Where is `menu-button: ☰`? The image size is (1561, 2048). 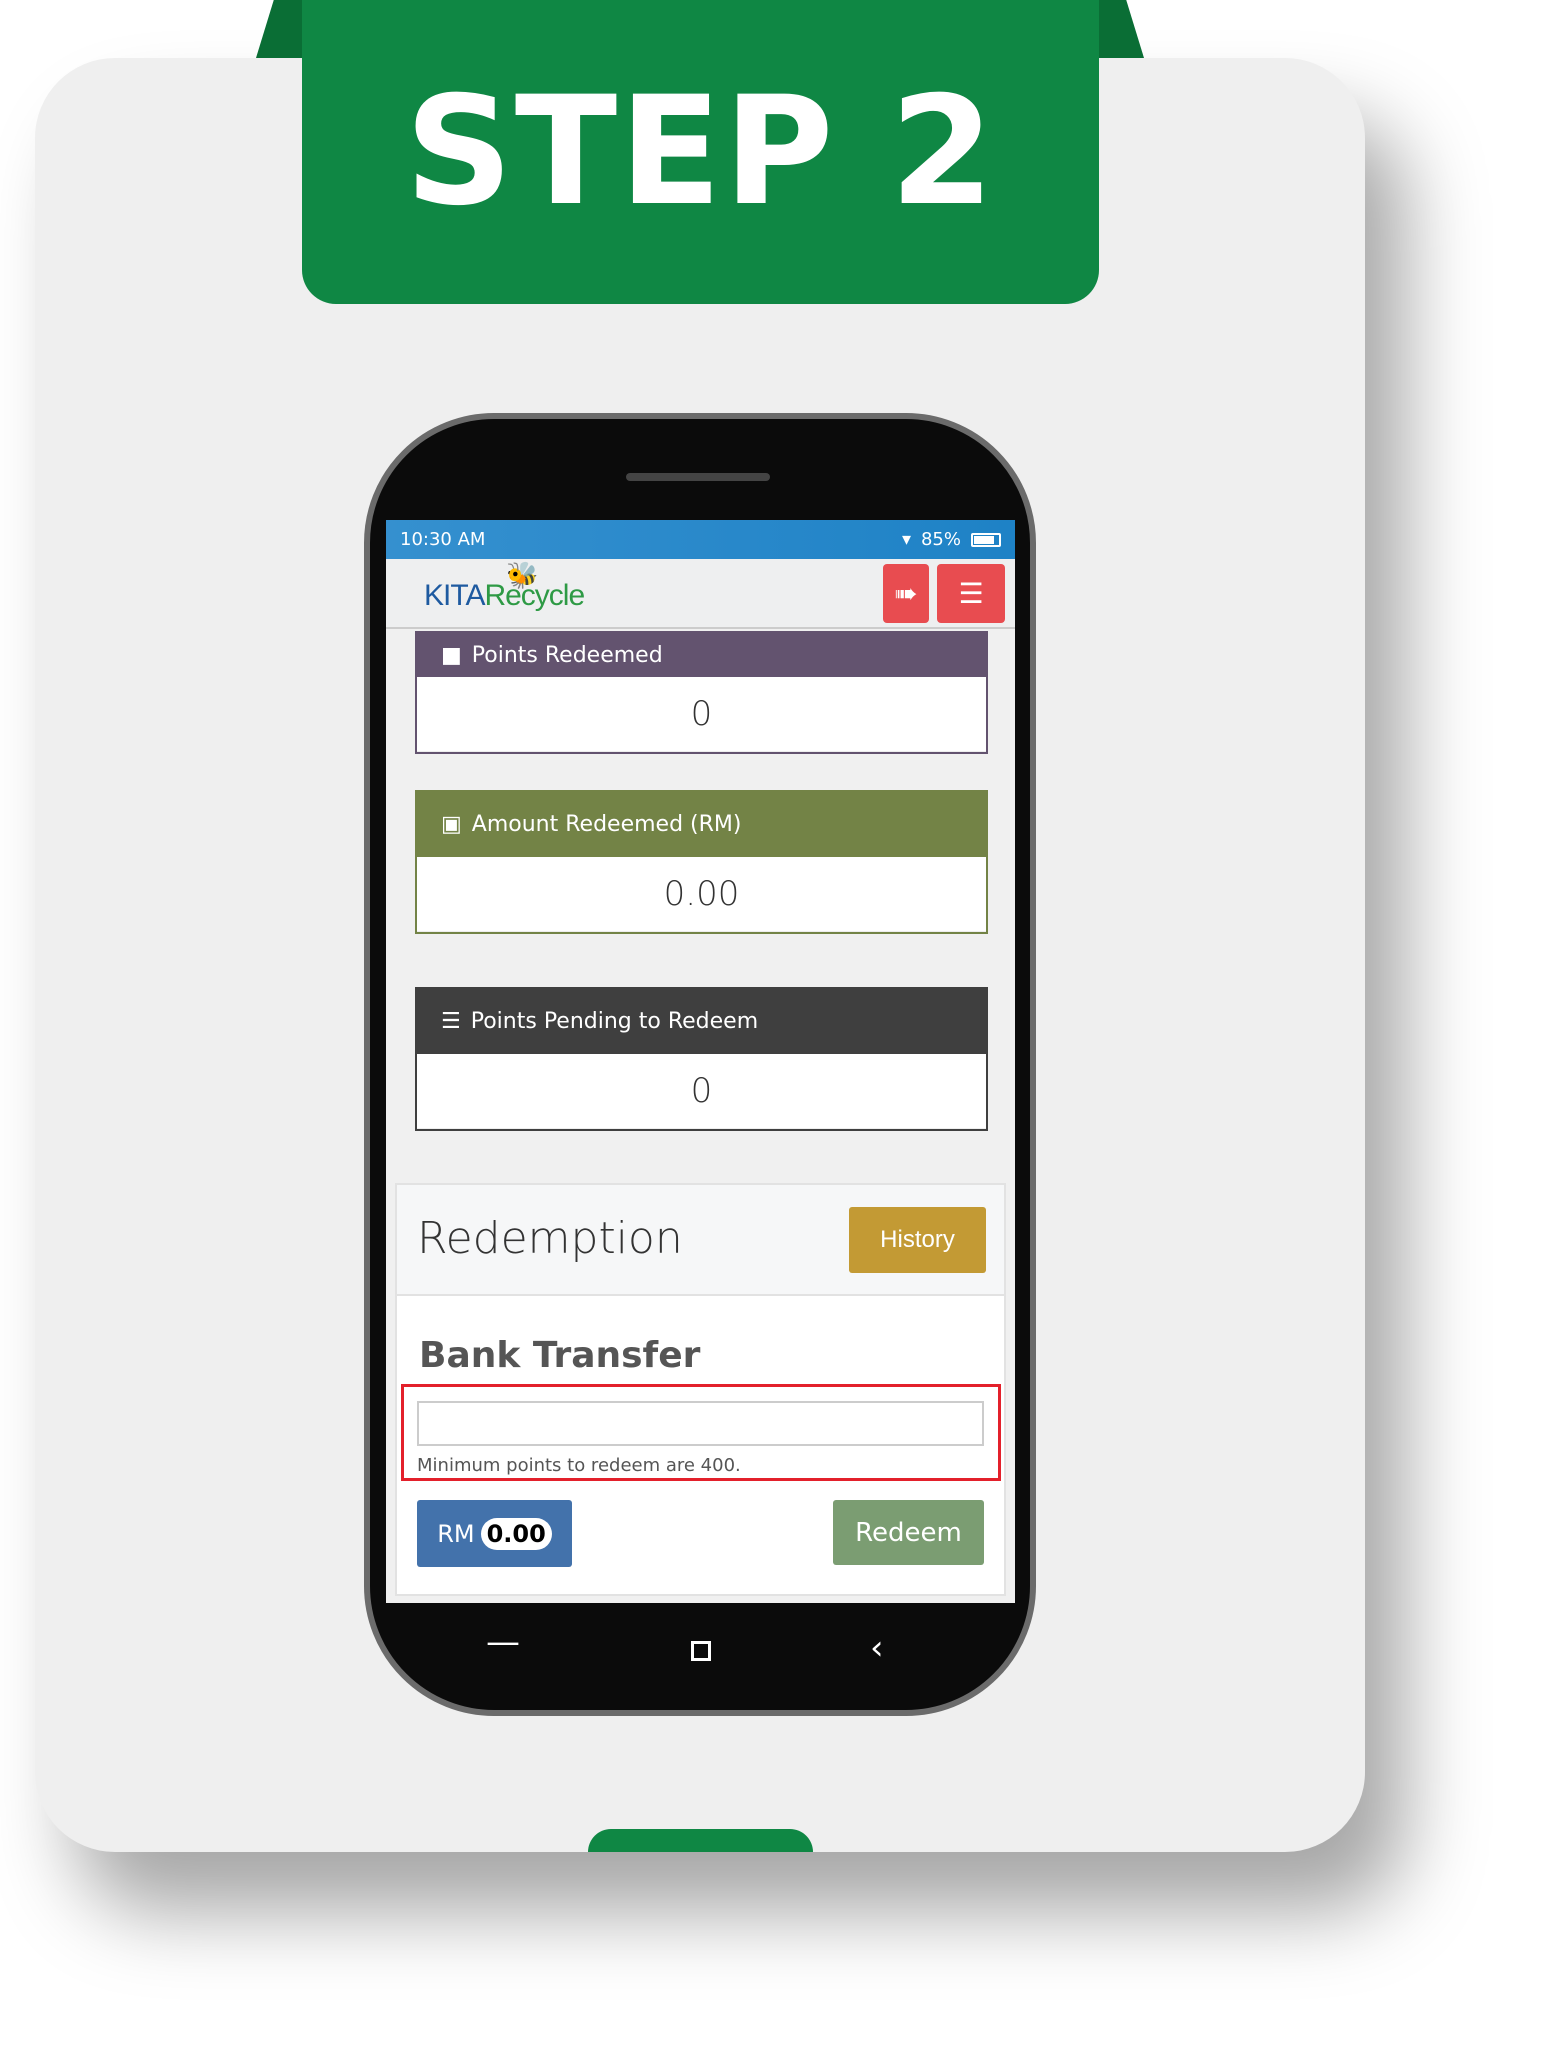 menu-button: ☰ is located at coordinates (971, 593).